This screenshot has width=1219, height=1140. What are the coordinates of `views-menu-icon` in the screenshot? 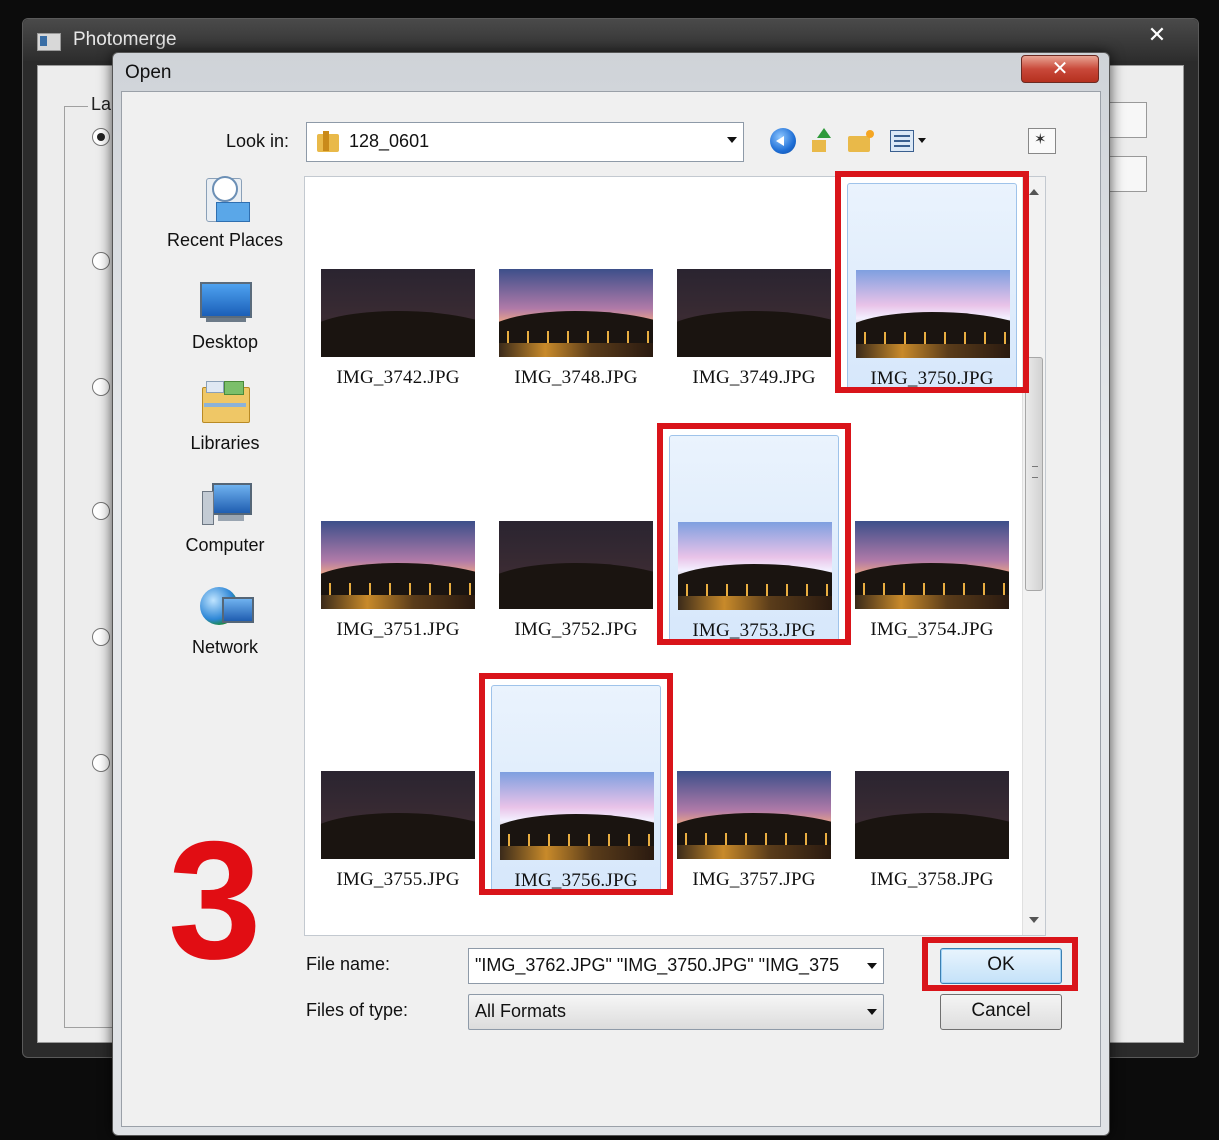 It's located at (909, 141).